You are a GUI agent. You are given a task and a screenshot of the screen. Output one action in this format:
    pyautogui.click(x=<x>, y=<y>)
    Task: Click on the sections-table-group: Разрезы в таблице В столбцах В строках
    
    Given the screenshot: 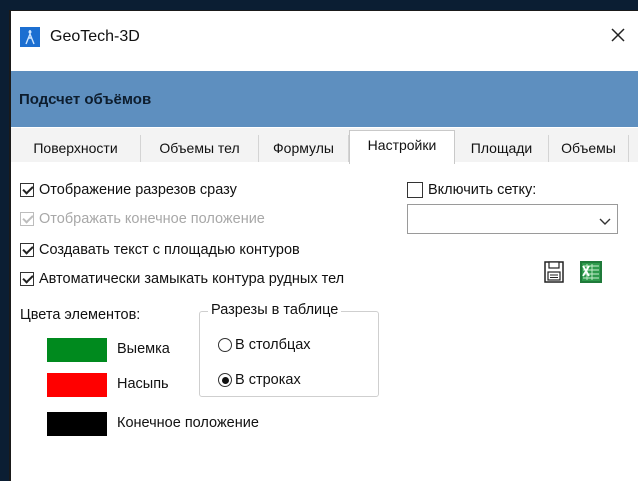 What is the action you would take?
    pyautogui.click(x=289, y=349)
    